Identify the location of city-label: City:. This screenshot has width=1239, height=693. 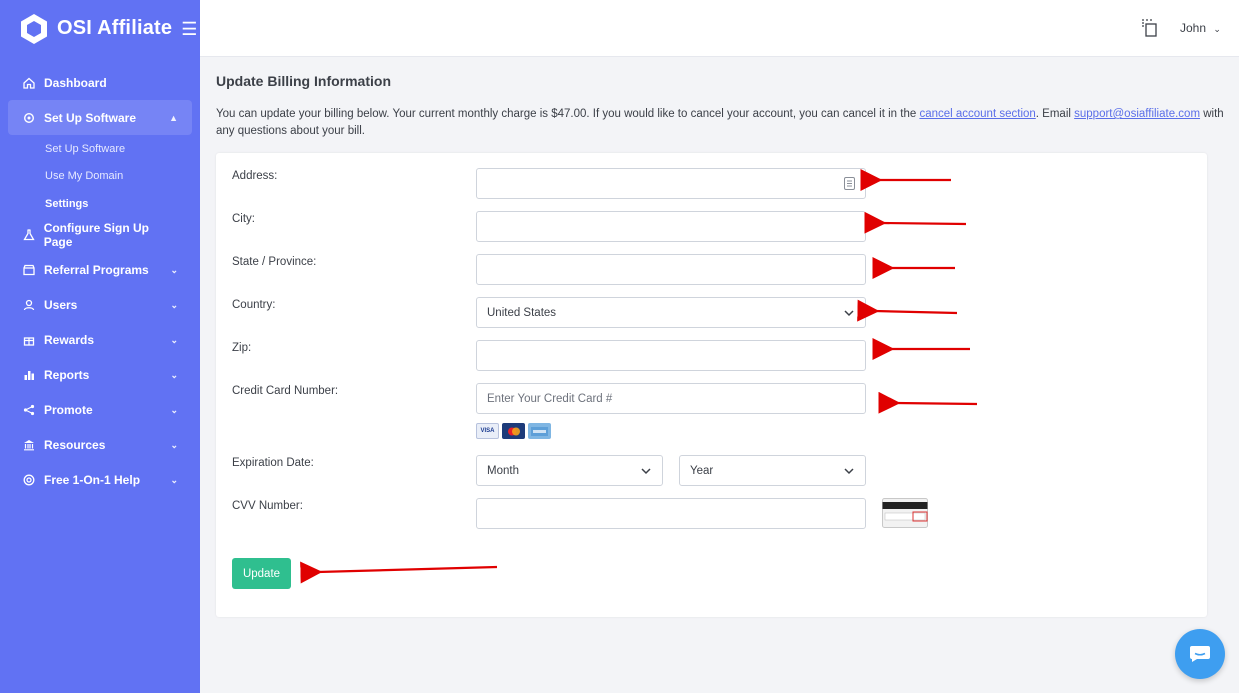
(243, 219).